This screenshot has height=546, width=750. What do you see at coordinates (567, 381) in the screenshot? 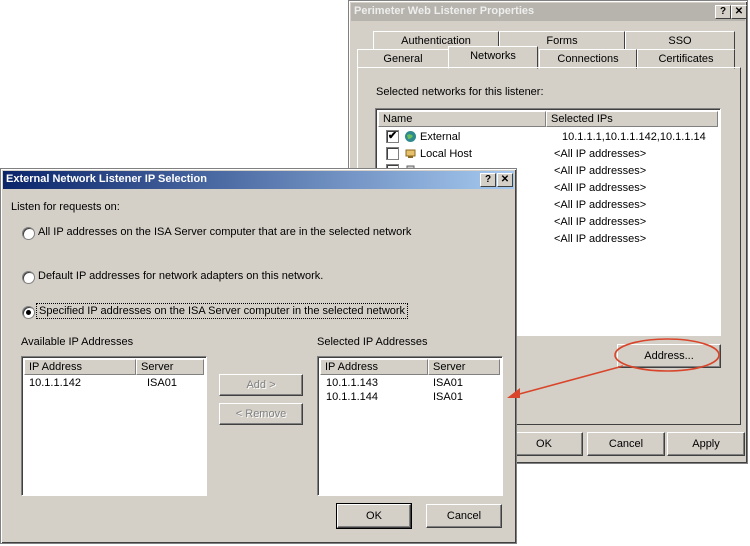
I see `annotation-arrow-line` at bounding box center [567, 381].